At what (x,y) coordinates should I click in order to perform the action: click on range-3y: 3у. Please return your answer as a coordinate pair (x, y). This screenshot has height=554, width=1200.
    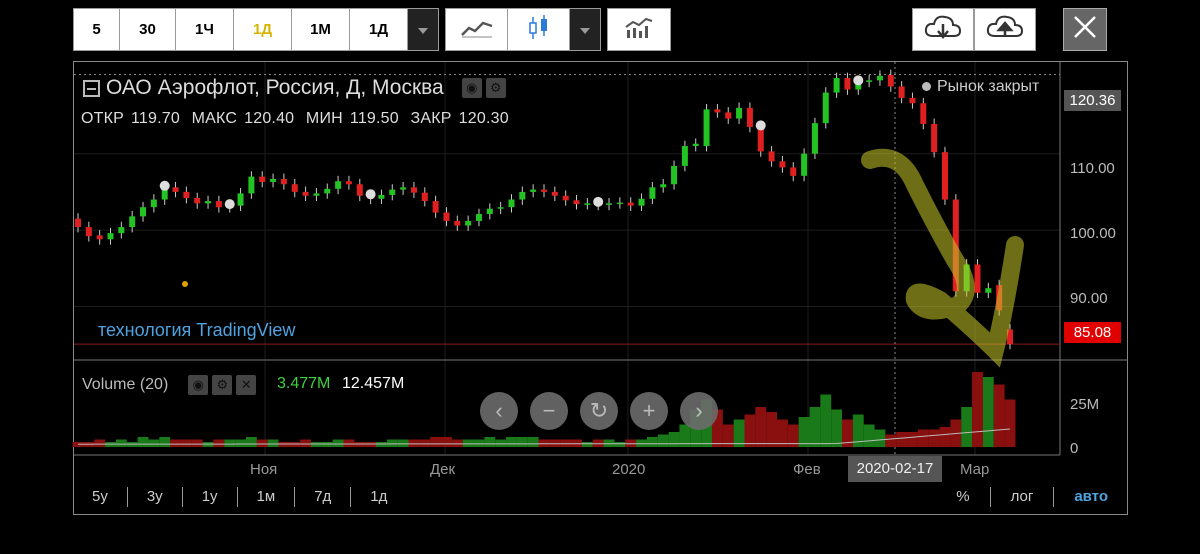
    Looking at the image, I should click on (155, 497).